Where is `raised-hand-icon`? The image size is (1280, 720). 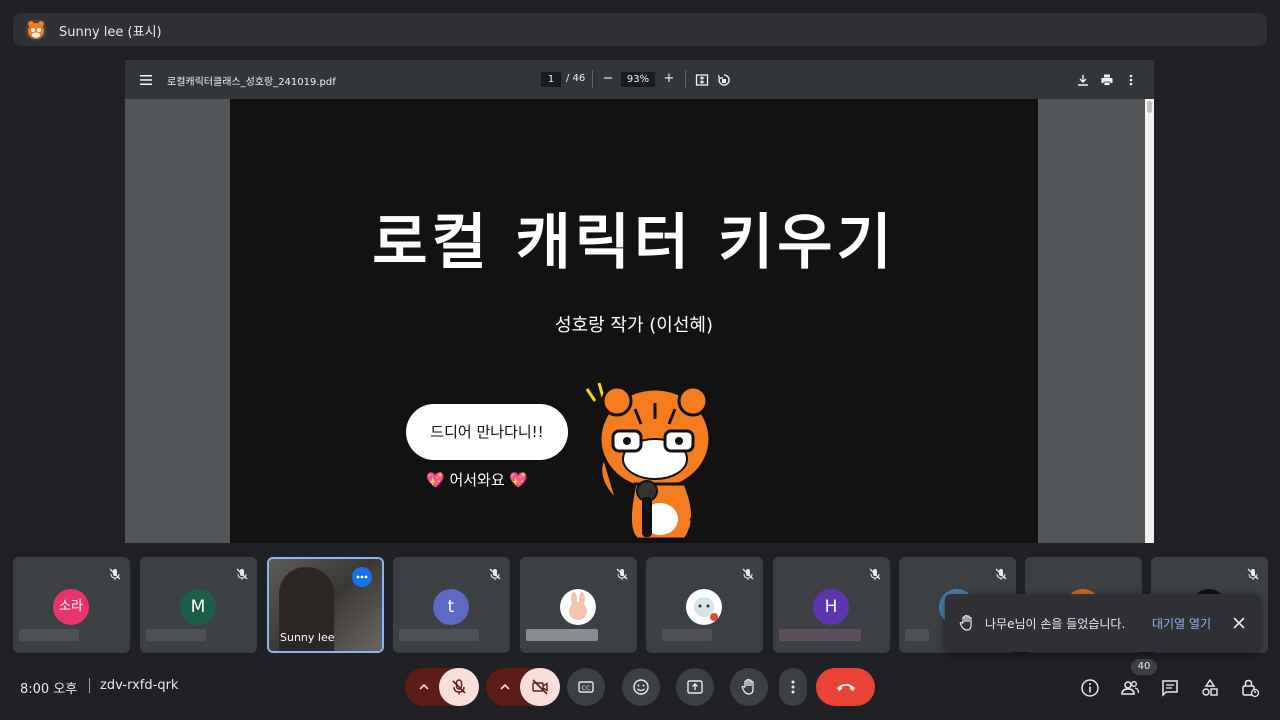 raised-hand-icon is located at coordinates (965, 622).